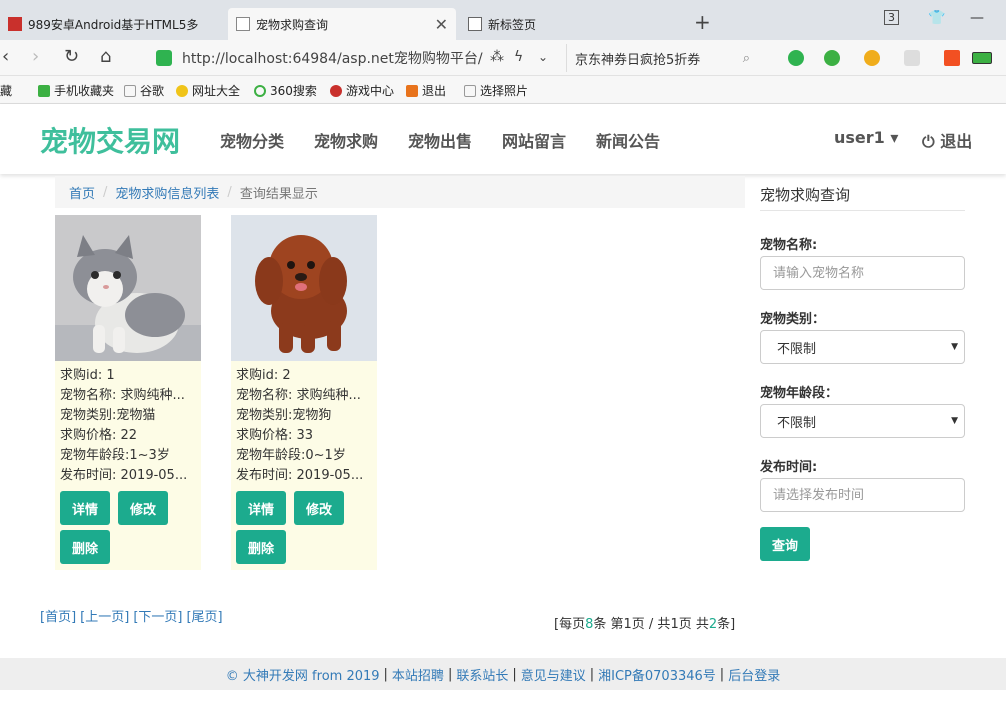 The width and height of the screenshot is (1006, 718). What do you see at coordinates (497, 57) in the screenshot?
I see `apps-icon: ⁂` at bounding box center [497, 57].